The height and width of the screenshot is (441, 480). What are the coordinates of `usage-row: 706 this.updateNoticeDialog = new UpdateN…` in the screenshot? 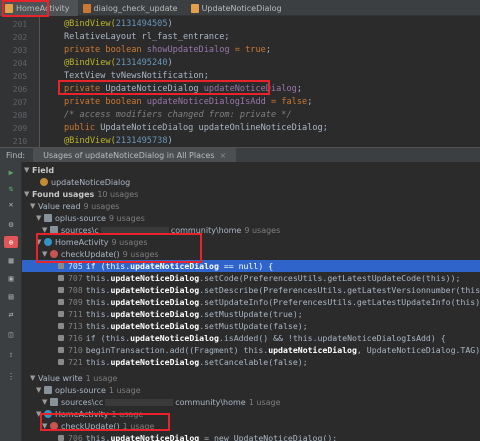 It's located at (251, 436).